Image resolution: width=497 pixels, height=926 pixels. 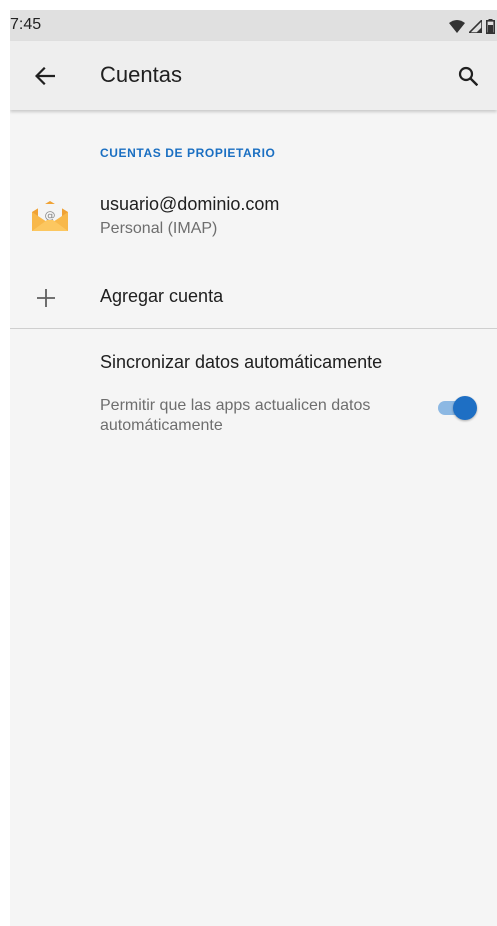 What do you see at coordinates (490, 26) in the screenshot?
I see `battery-icon` at bounding box center [490, 26].